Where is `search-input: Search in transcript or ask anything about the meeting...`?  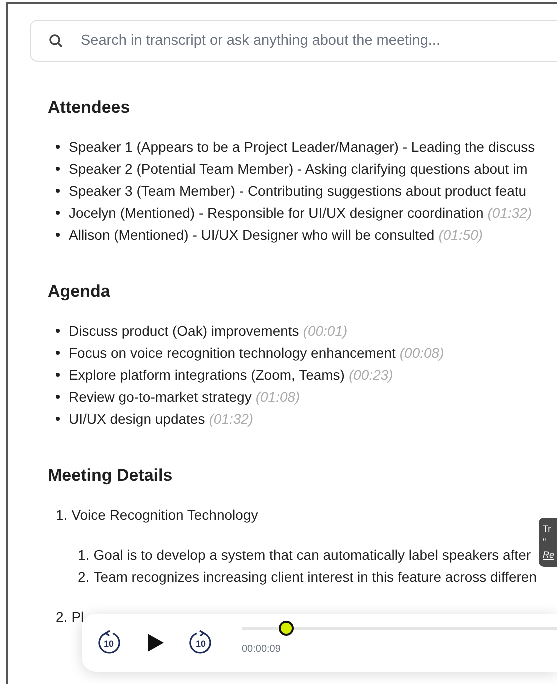
search-input: Search in transcript or ask anything about the meeting... is located at coordinates (318, 41).